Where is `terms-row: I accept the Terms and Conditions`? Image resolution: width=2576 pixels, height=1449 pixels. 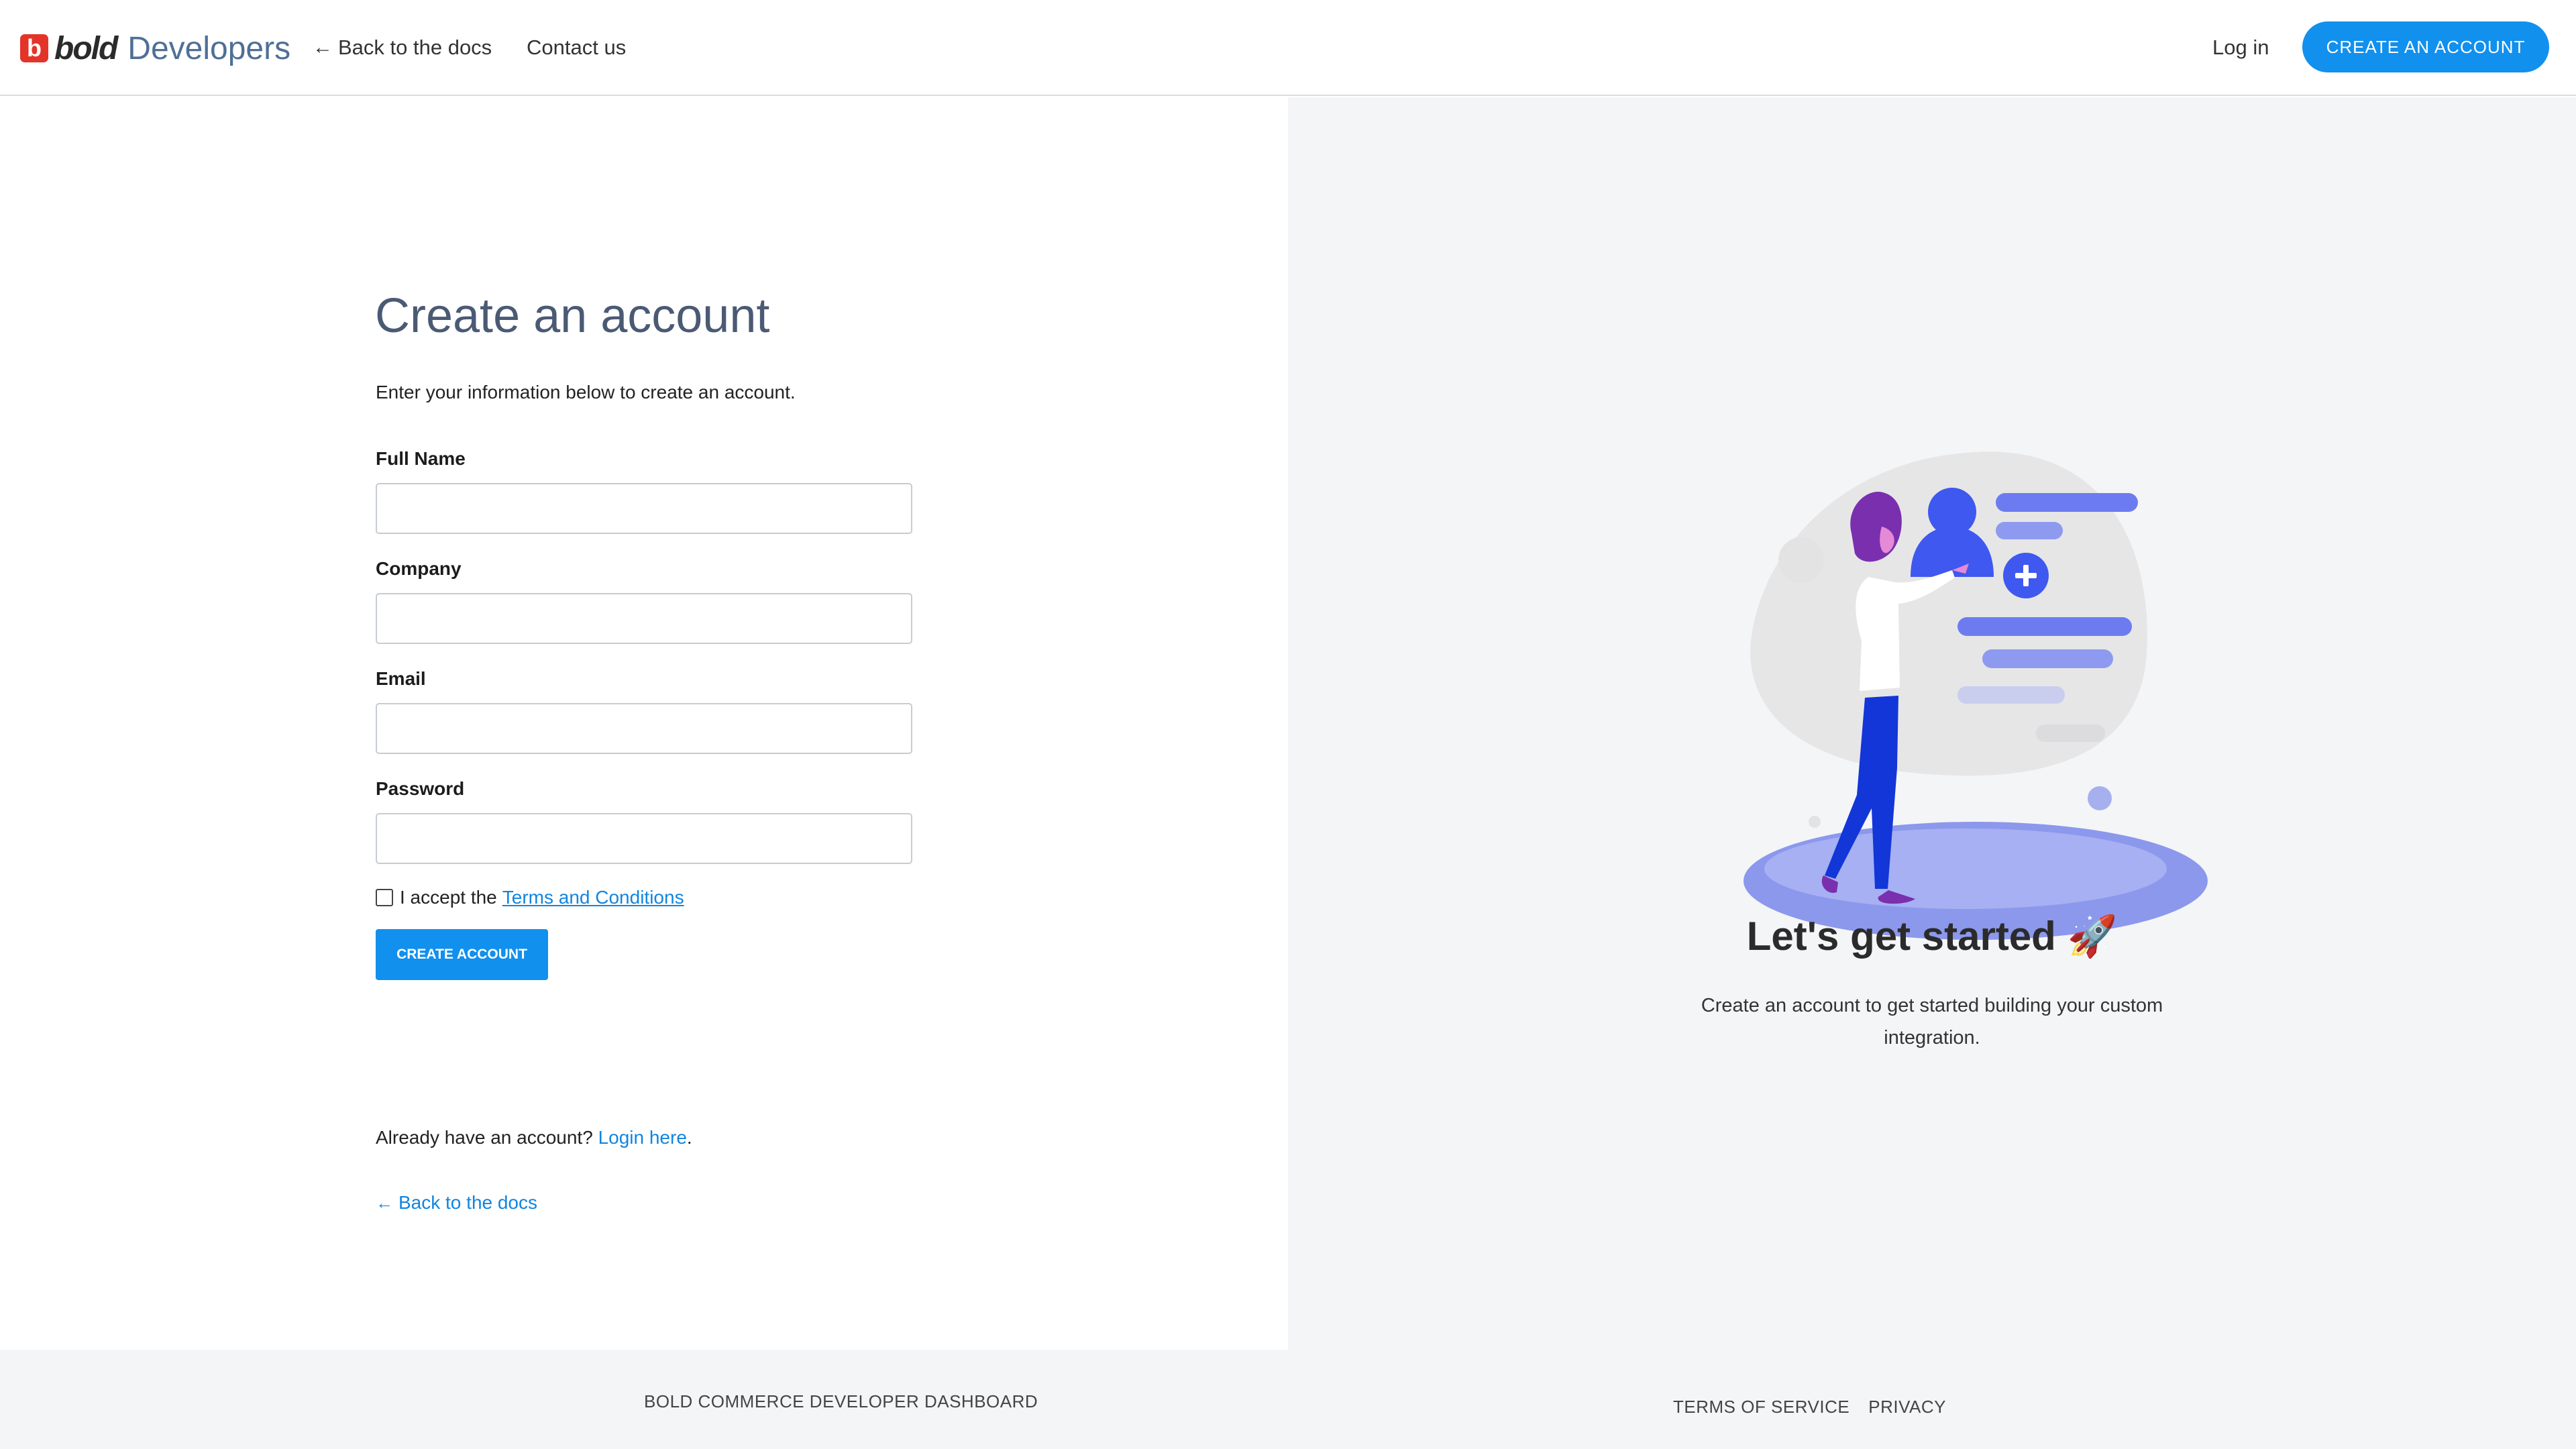 terms-row: I accept the Terms and Conditions is located at coordinates (530, 897).